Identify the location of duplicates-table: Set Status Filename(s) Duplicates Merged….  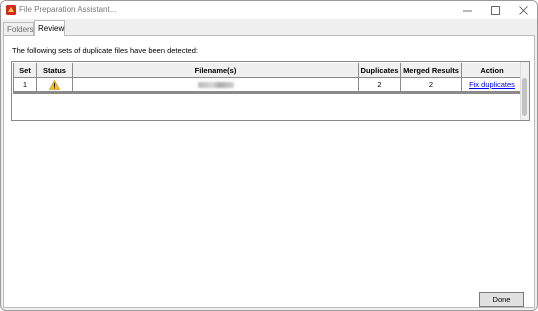
(268, 77).